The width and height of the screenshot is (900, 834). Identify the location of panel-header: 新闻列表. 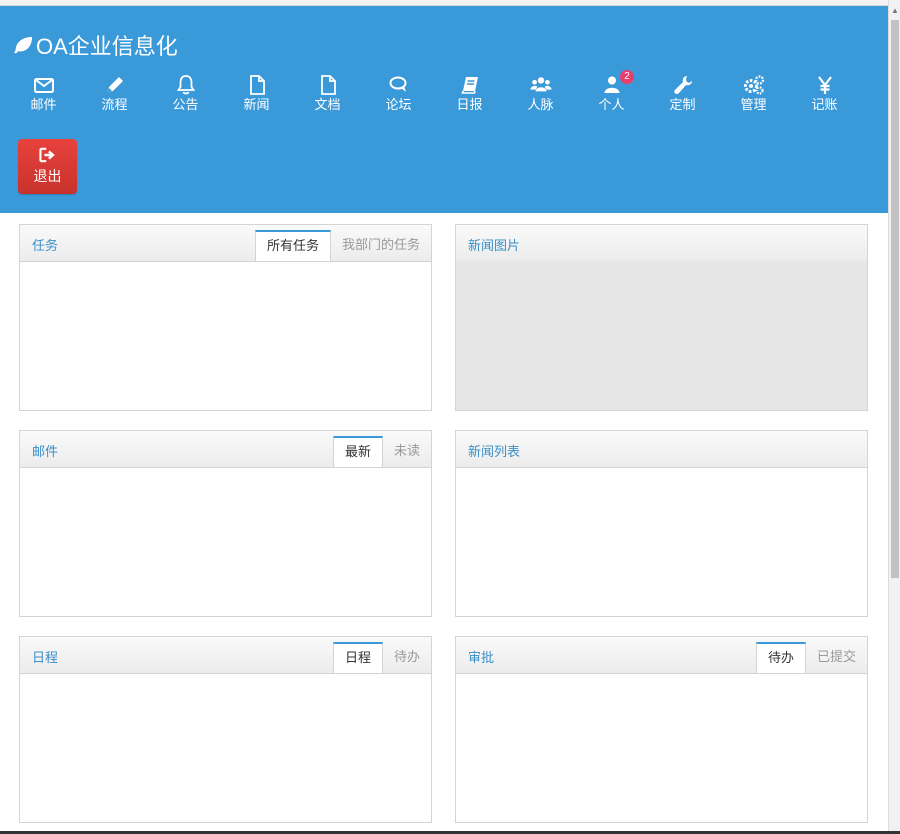
(661, 449).